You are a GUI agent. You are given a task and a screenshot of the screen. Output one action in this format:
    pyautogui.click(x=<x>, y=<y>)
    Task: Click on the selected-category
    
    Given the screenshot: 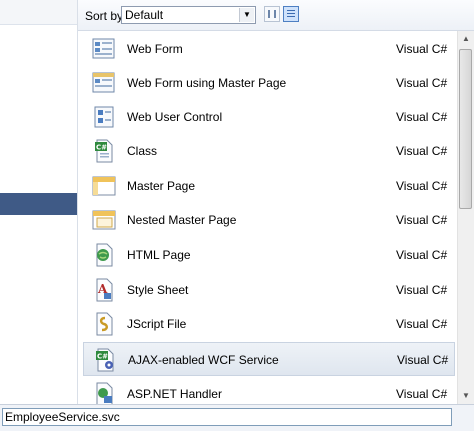 What is the action you would take?
    pyautogui.click(x=38, y=204)
    